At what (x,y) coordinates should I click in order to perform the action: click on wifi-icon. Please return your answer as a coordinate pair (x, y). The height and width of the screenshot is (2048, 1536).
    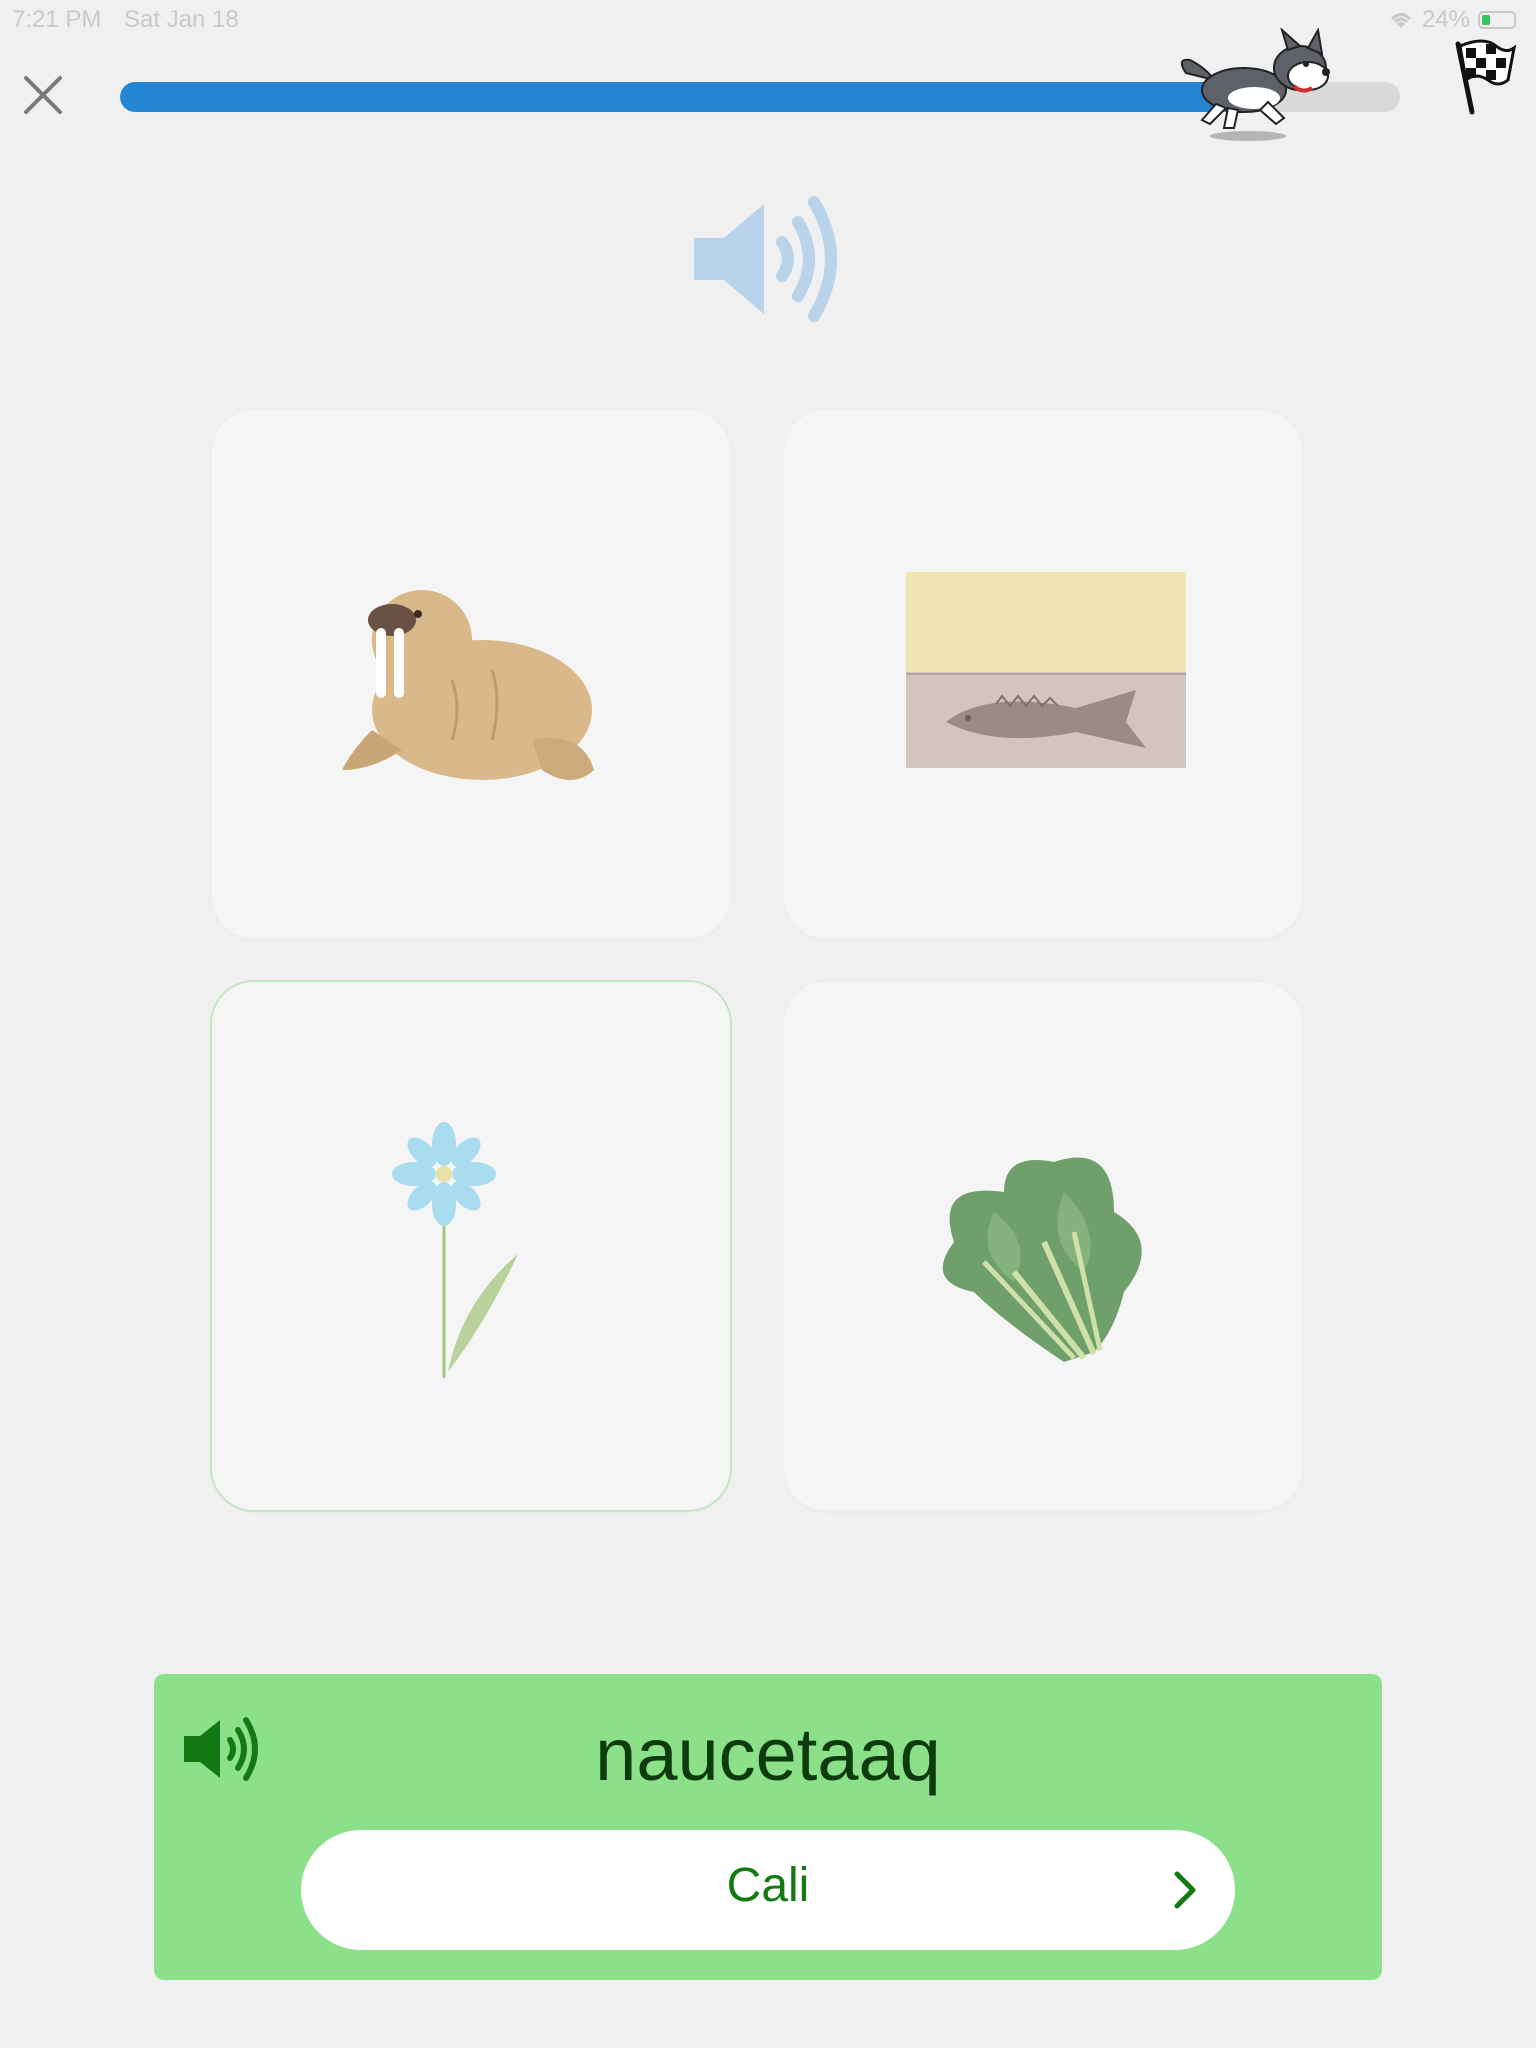
    Looking at the image, I should click on (1401, 20).